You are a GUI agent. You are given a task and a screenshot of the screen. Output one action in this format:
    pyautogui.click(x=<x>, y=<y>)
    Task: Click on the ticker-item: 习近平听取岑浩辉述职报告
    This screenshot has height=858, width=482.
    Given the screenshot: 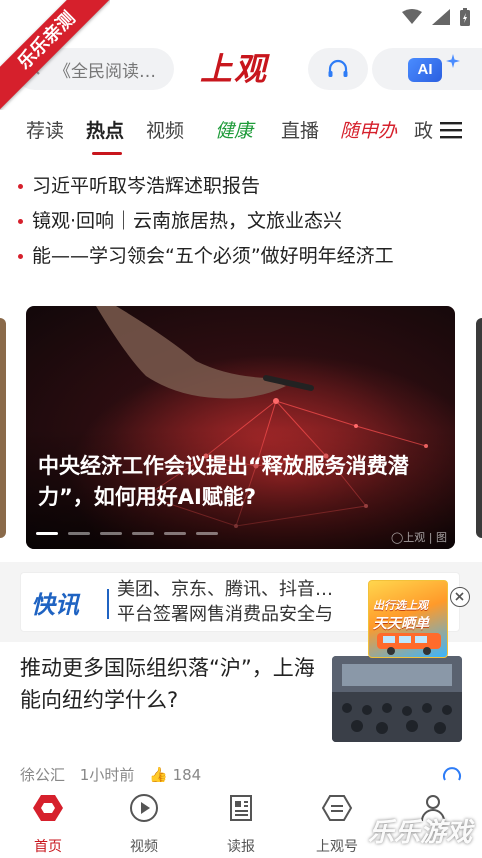 What is the action you would take?
    pyautogui.click(x=250, y=187)
    